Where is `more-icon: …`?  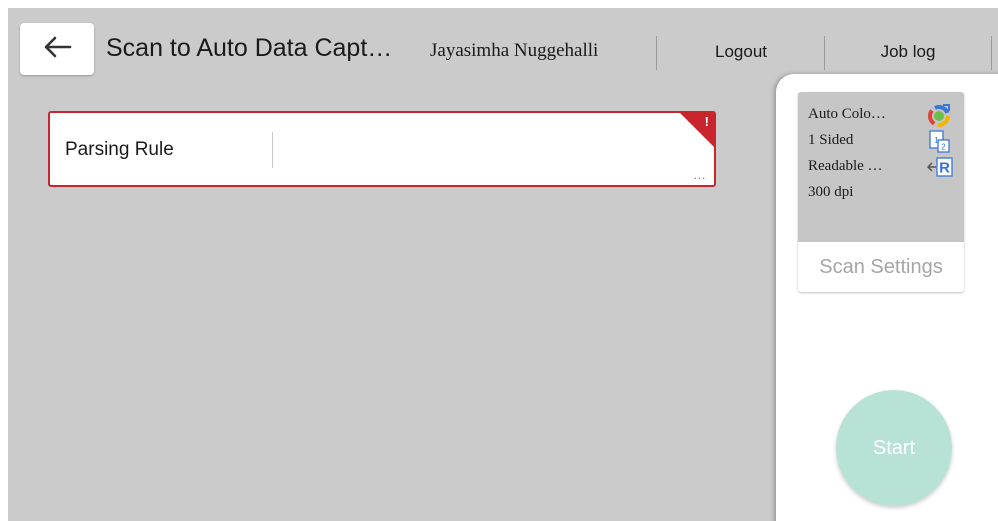
more-icon: … is located at coordinates (700, 174).